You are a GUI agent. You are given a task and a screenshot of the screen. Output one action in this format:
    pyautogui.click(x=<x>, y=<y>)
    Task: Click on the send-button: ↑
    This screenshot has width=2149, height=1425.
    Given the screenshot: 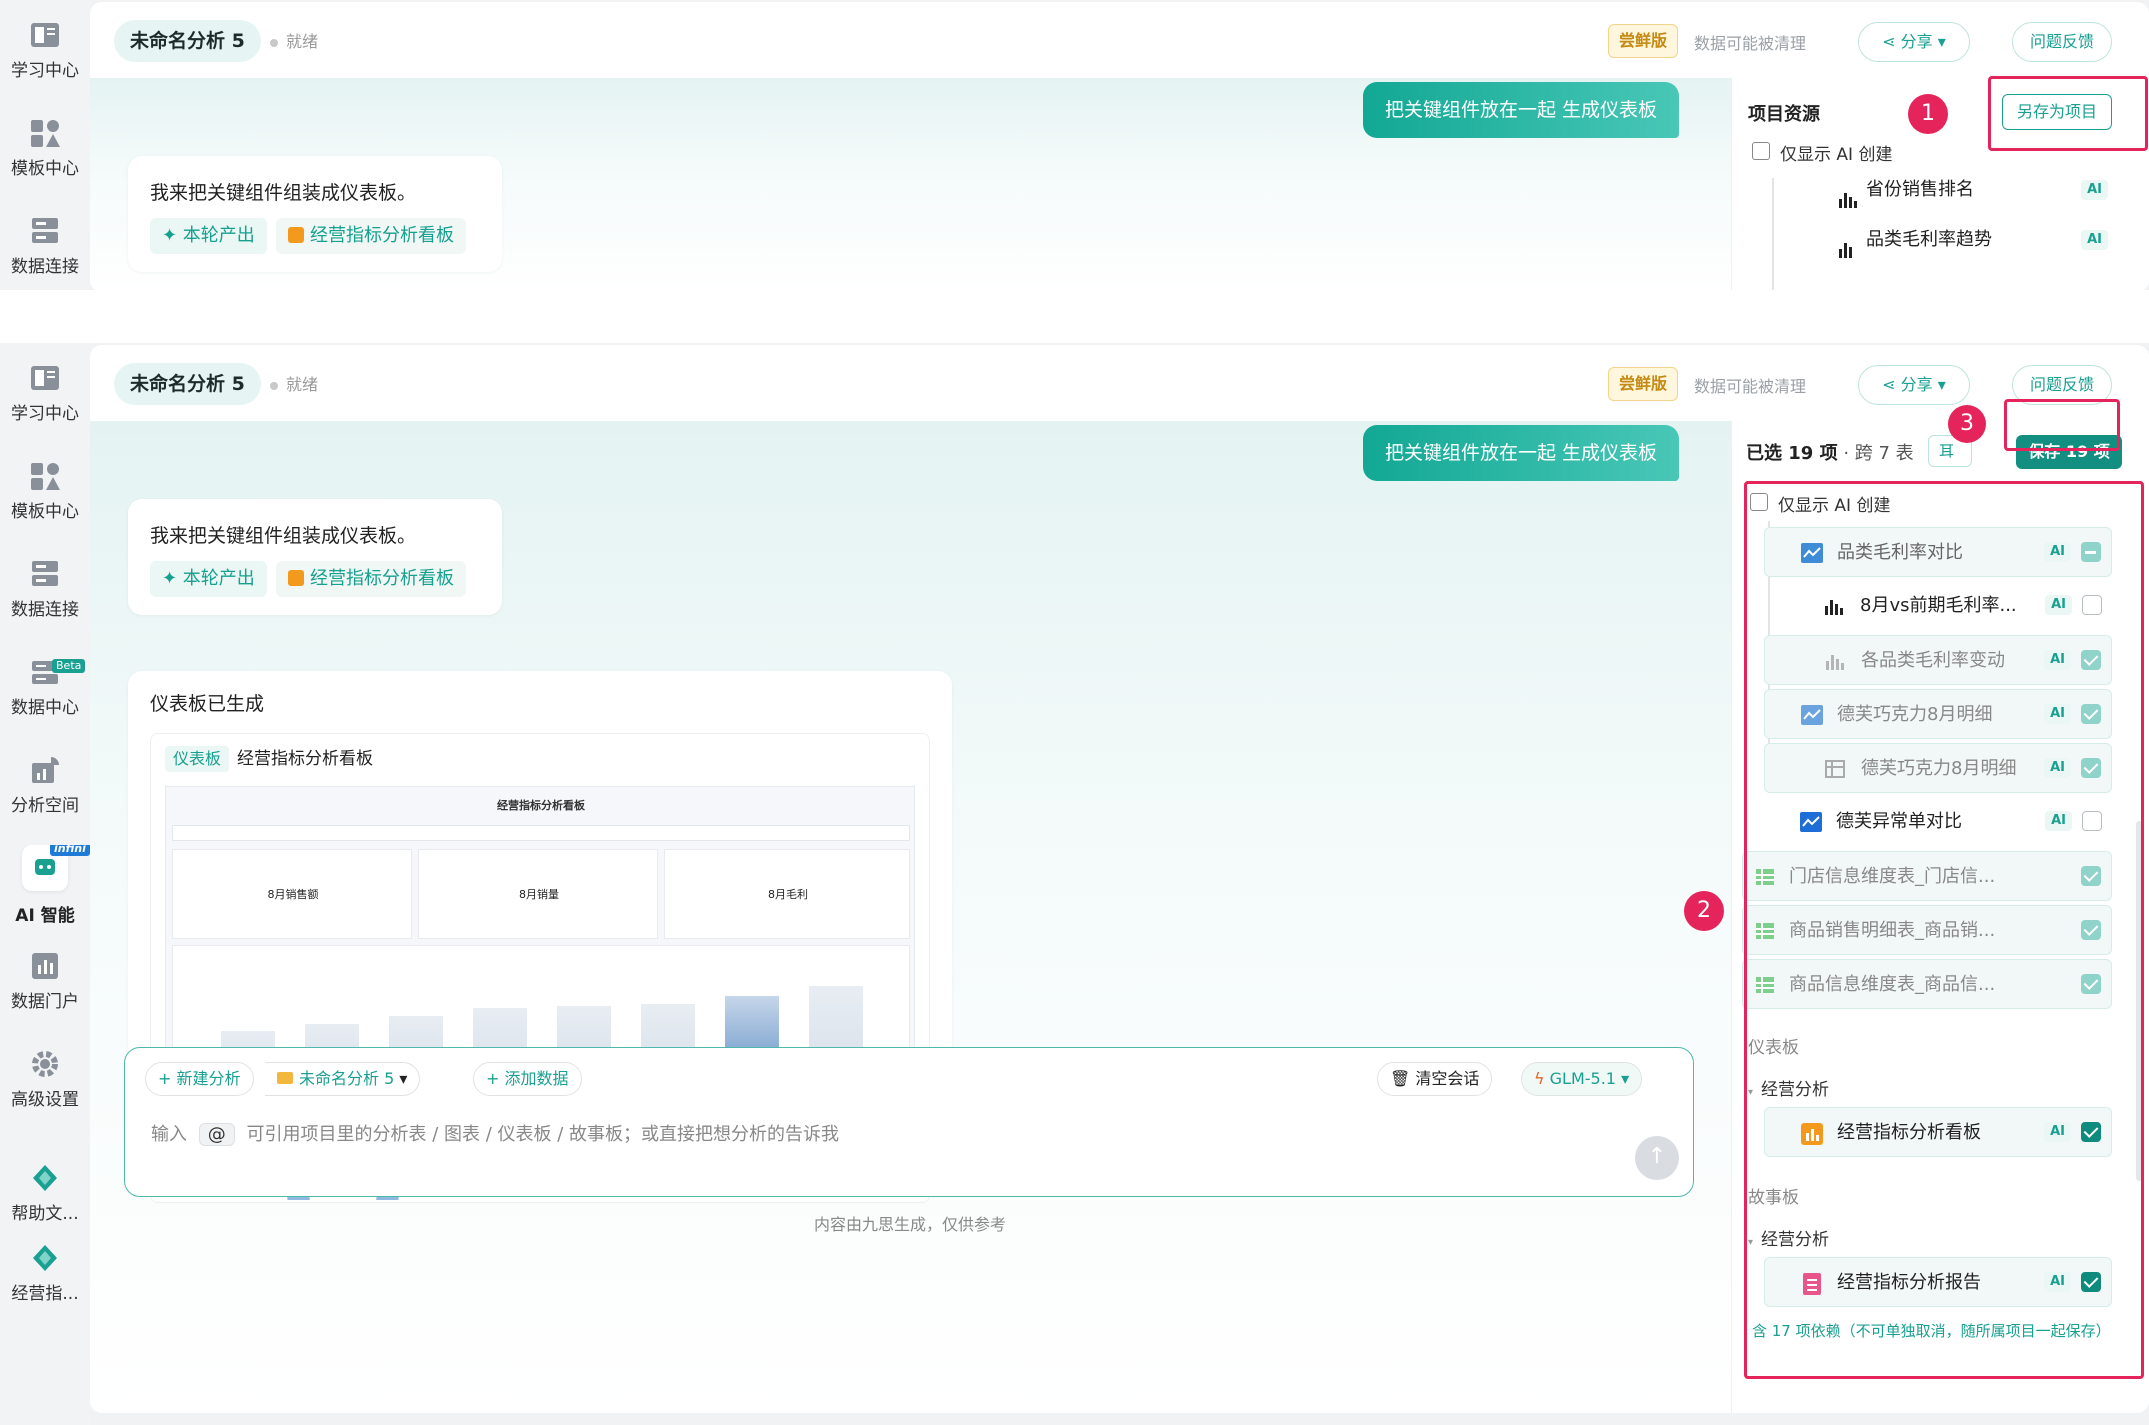 What is the action you would take?
    pyautogui.click(x=1657, y=1158)
    